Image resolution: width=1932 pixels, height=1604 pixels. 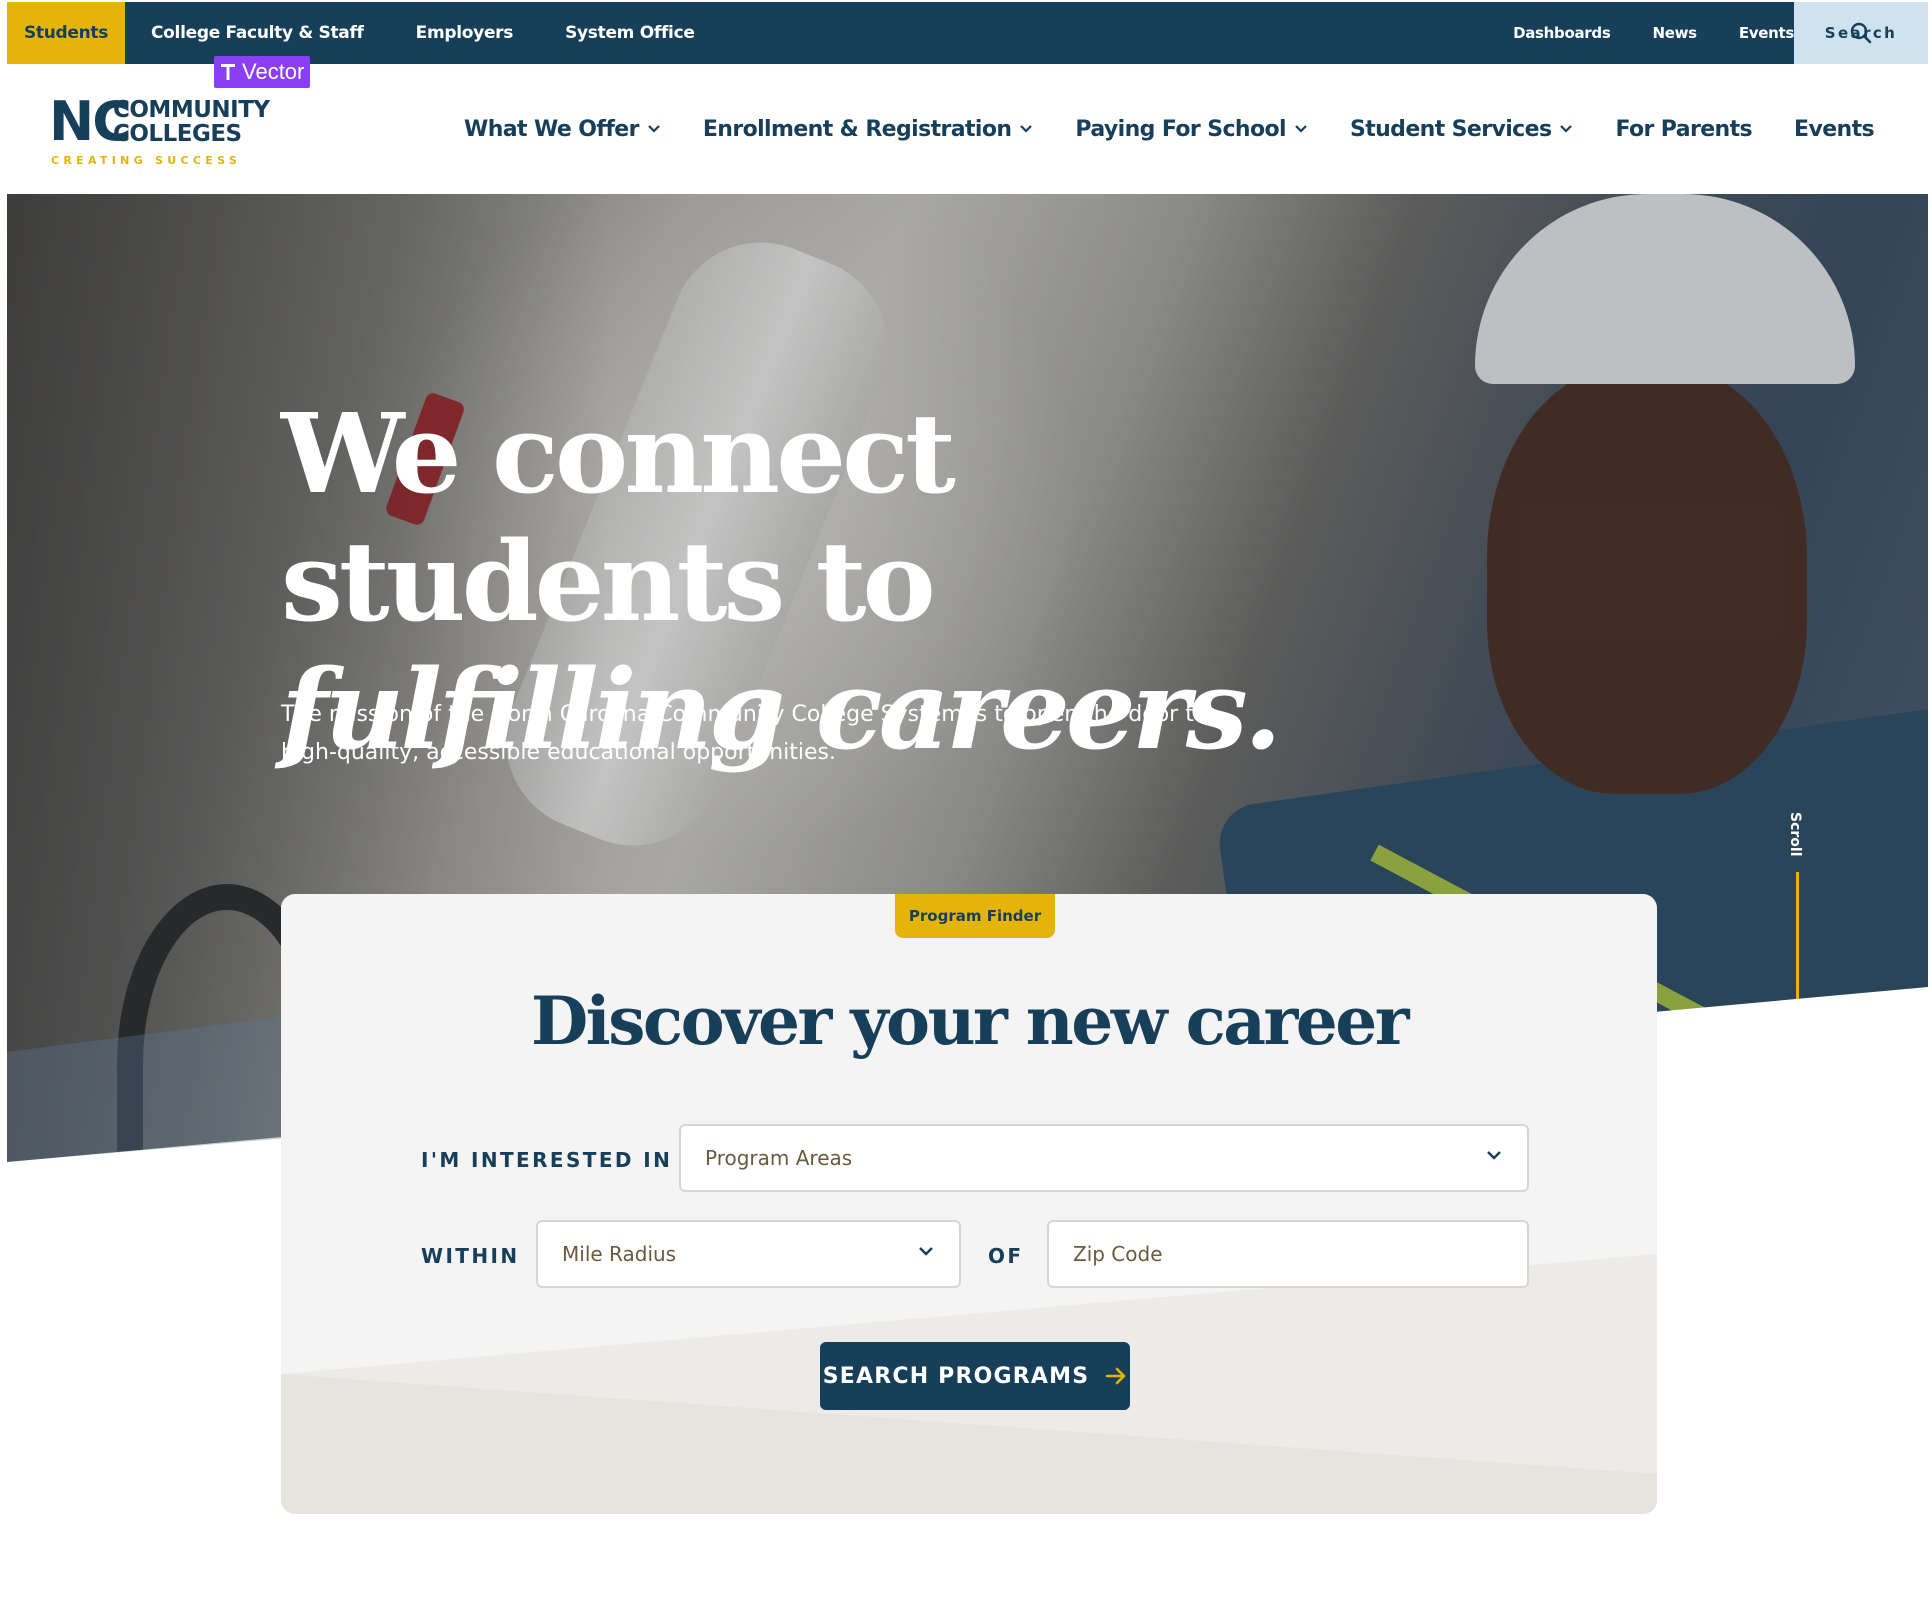 I want to click on utility-news-link: News, so click(x=1674, y=33).